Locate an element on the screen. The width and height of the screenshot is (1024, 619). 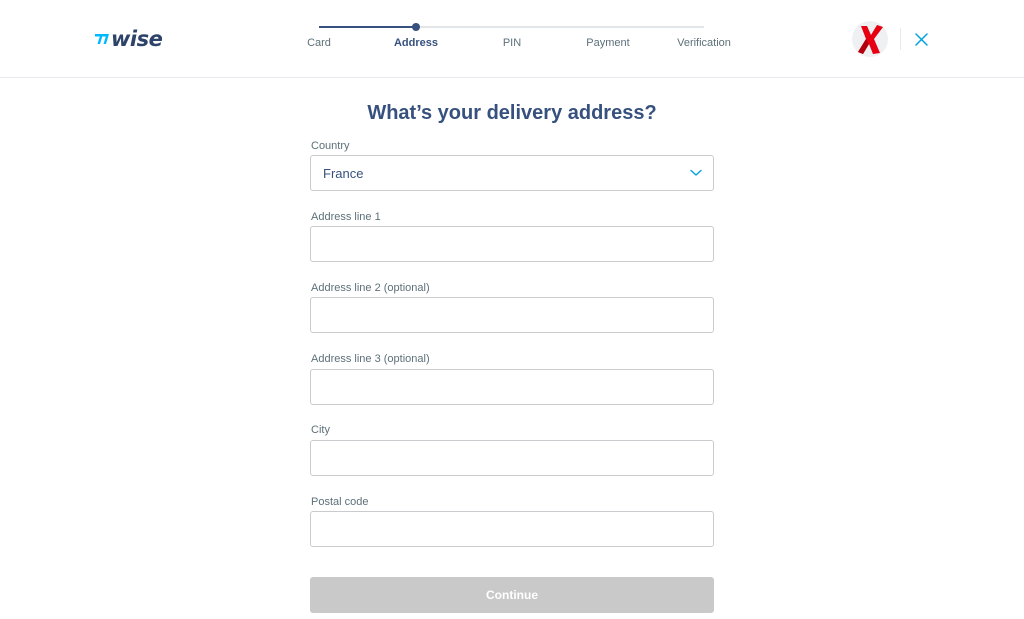
close-icon is located at coordinates (921, 39).